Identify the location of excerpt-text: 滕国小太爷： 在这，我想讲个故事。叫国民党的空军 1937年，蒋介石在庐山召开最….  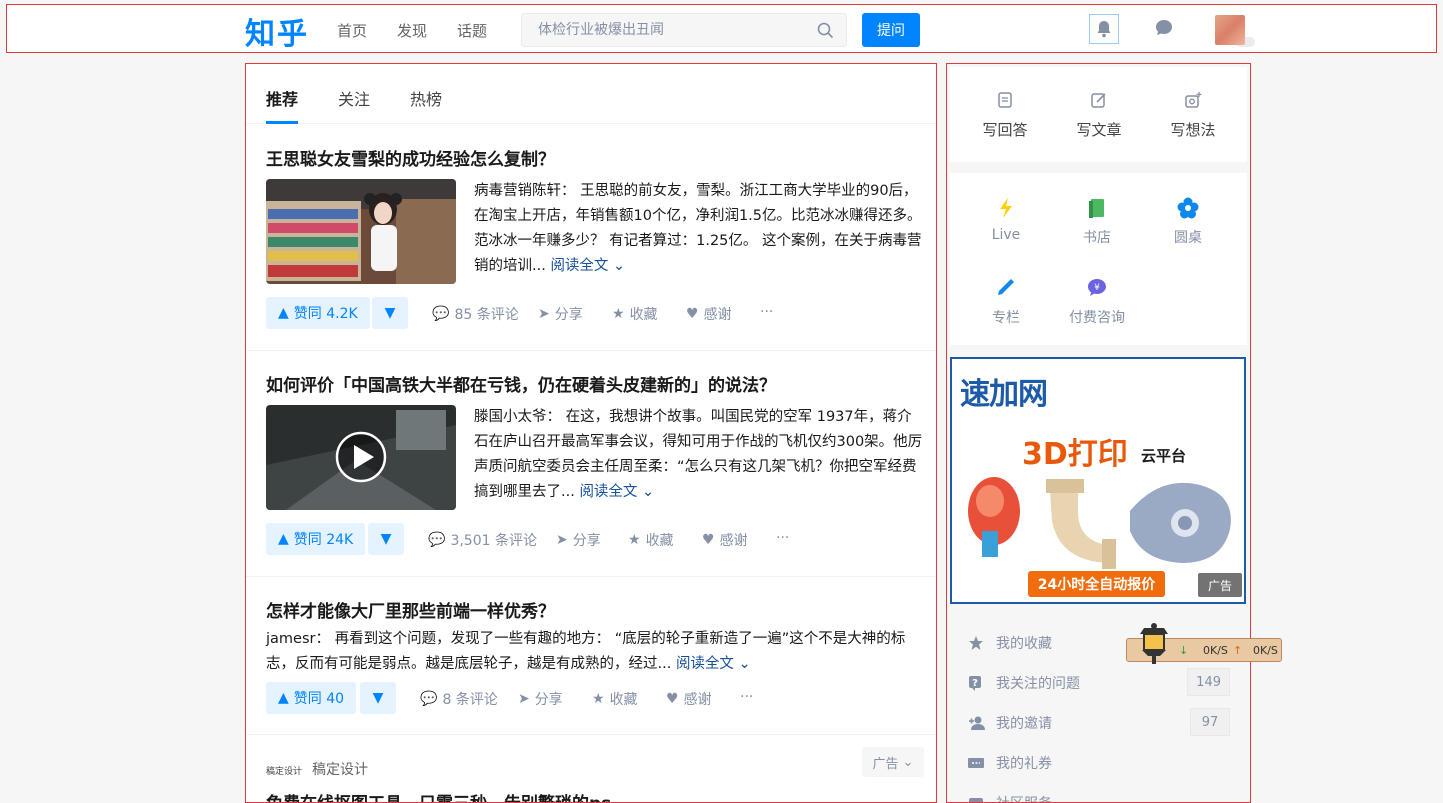
(698, 454).